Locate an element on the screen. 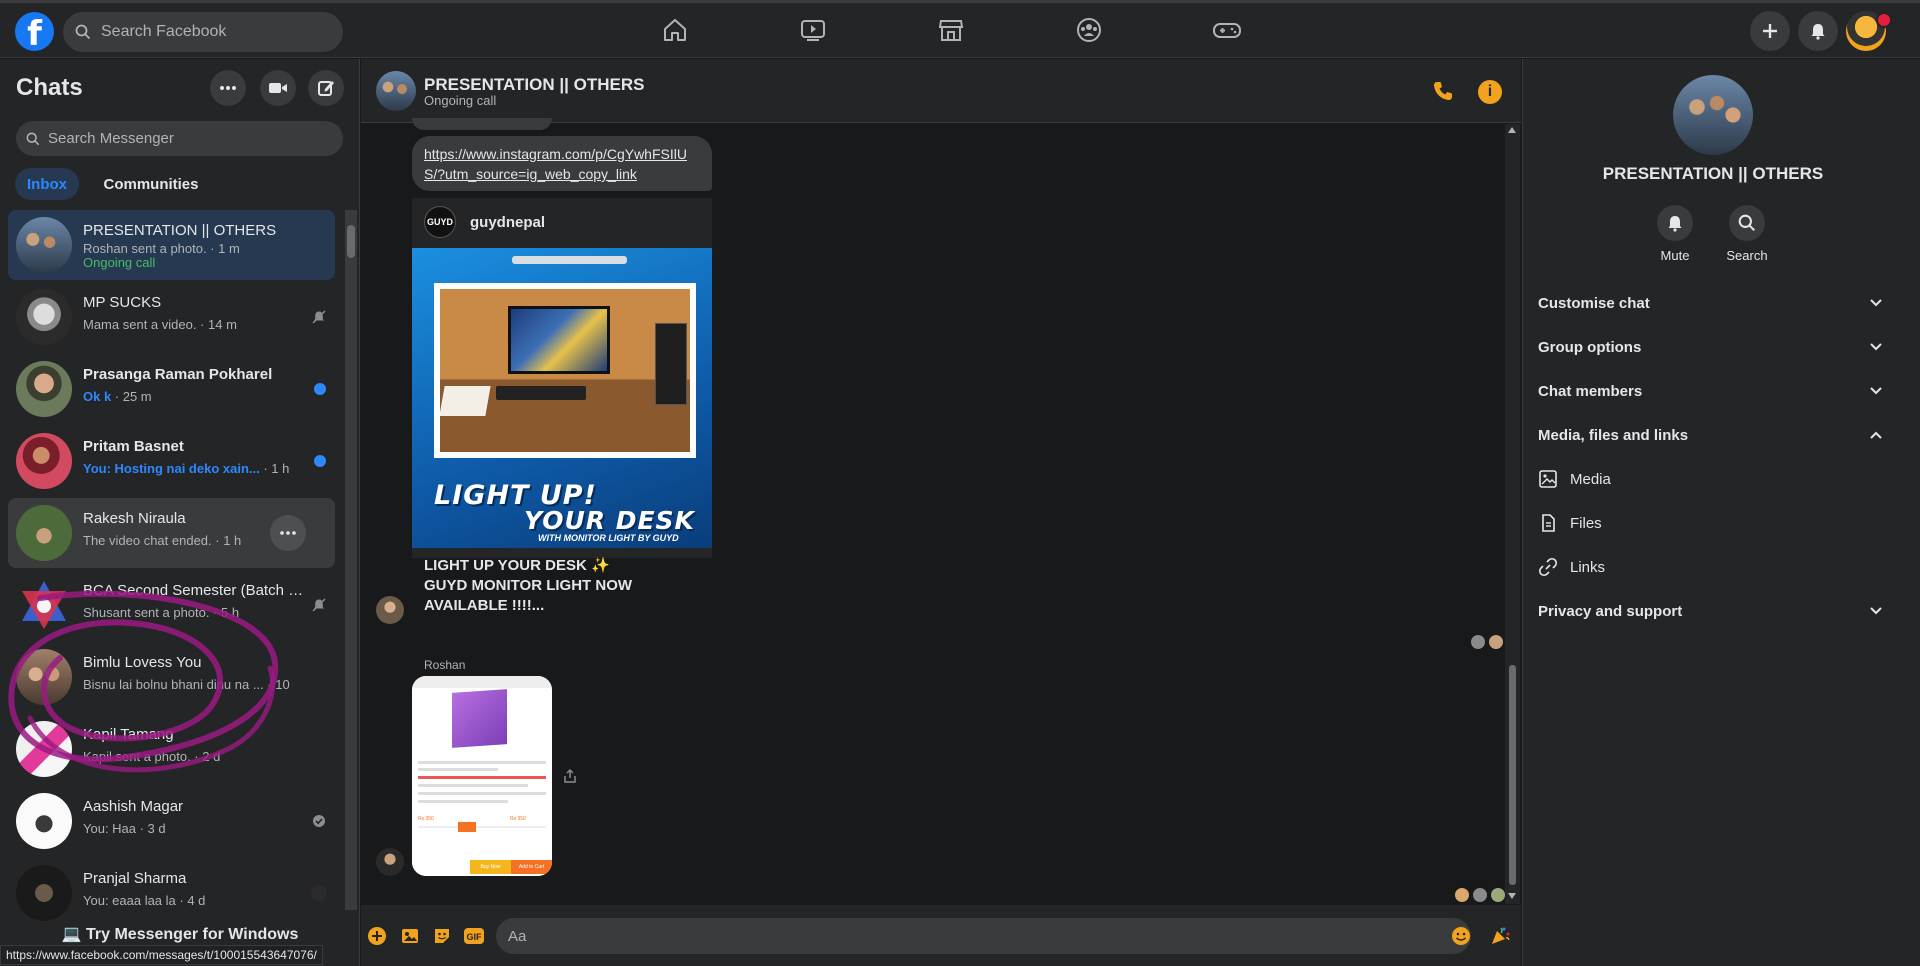  notifications-button is located at coordinates (1818, 31).